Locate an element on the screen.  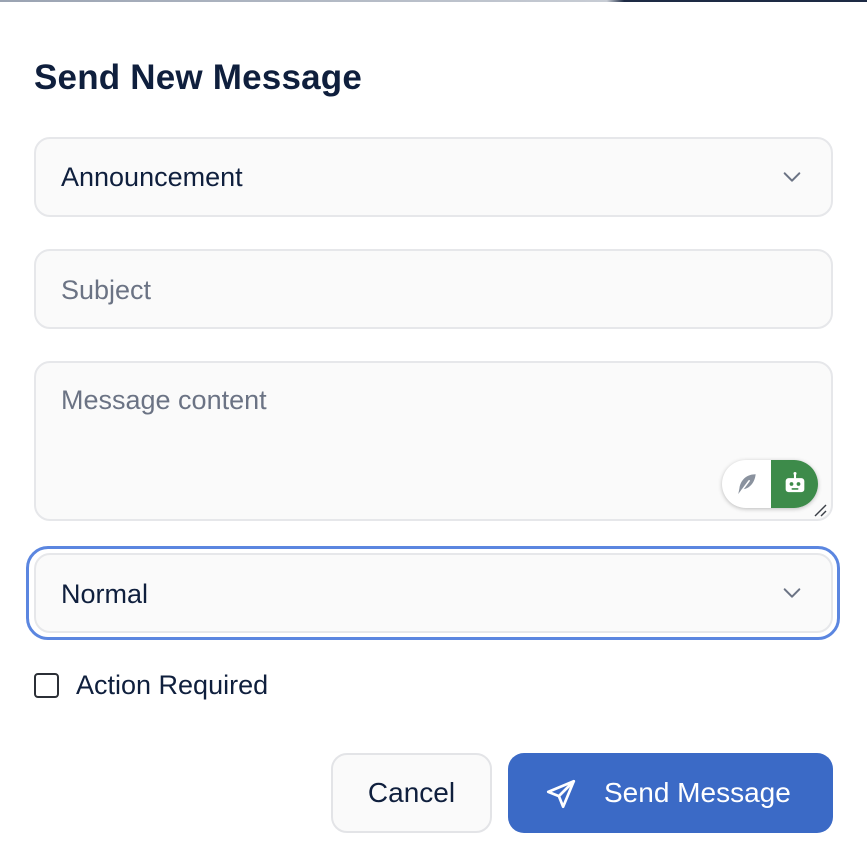
message-content-placeholder: Message content is located at coordinates (164, 400).